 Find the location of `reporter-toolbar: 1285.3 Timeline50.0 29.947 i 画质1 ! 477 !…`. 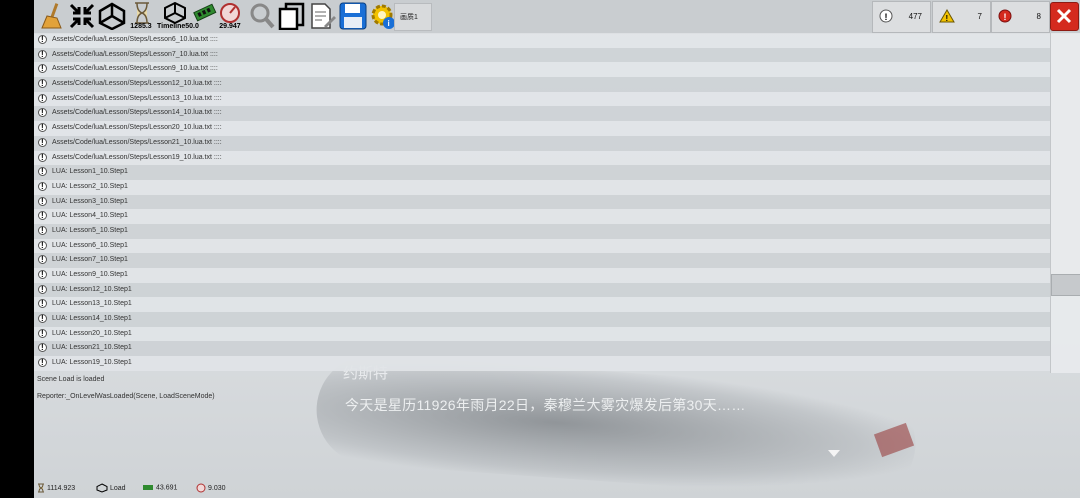

reporter-toolbar: 1285.3 Timeline50.0 29.947 i 画质1 ! 477 !… is located at coordinates (557, 17).